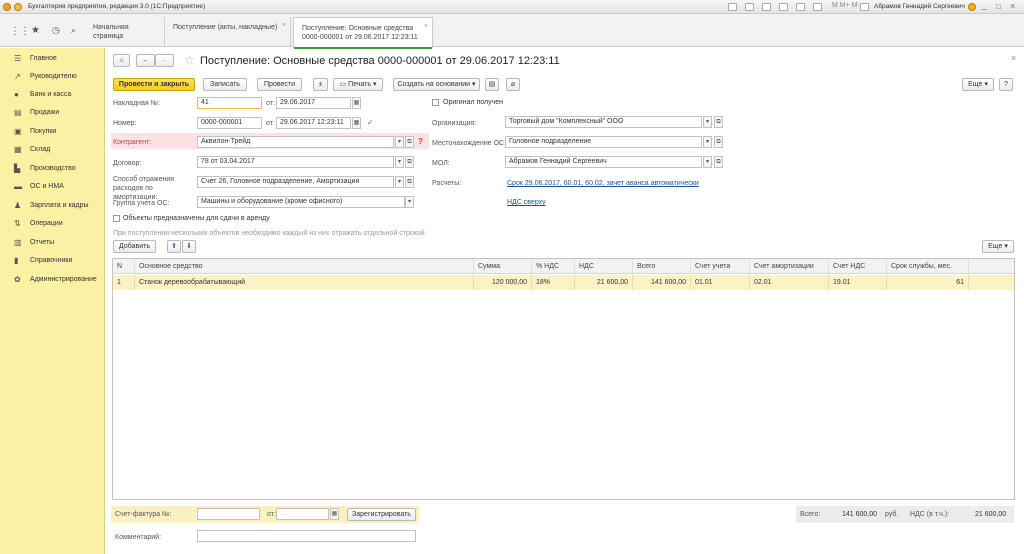  I want to click on save-button: Записать, so click(225, 84).